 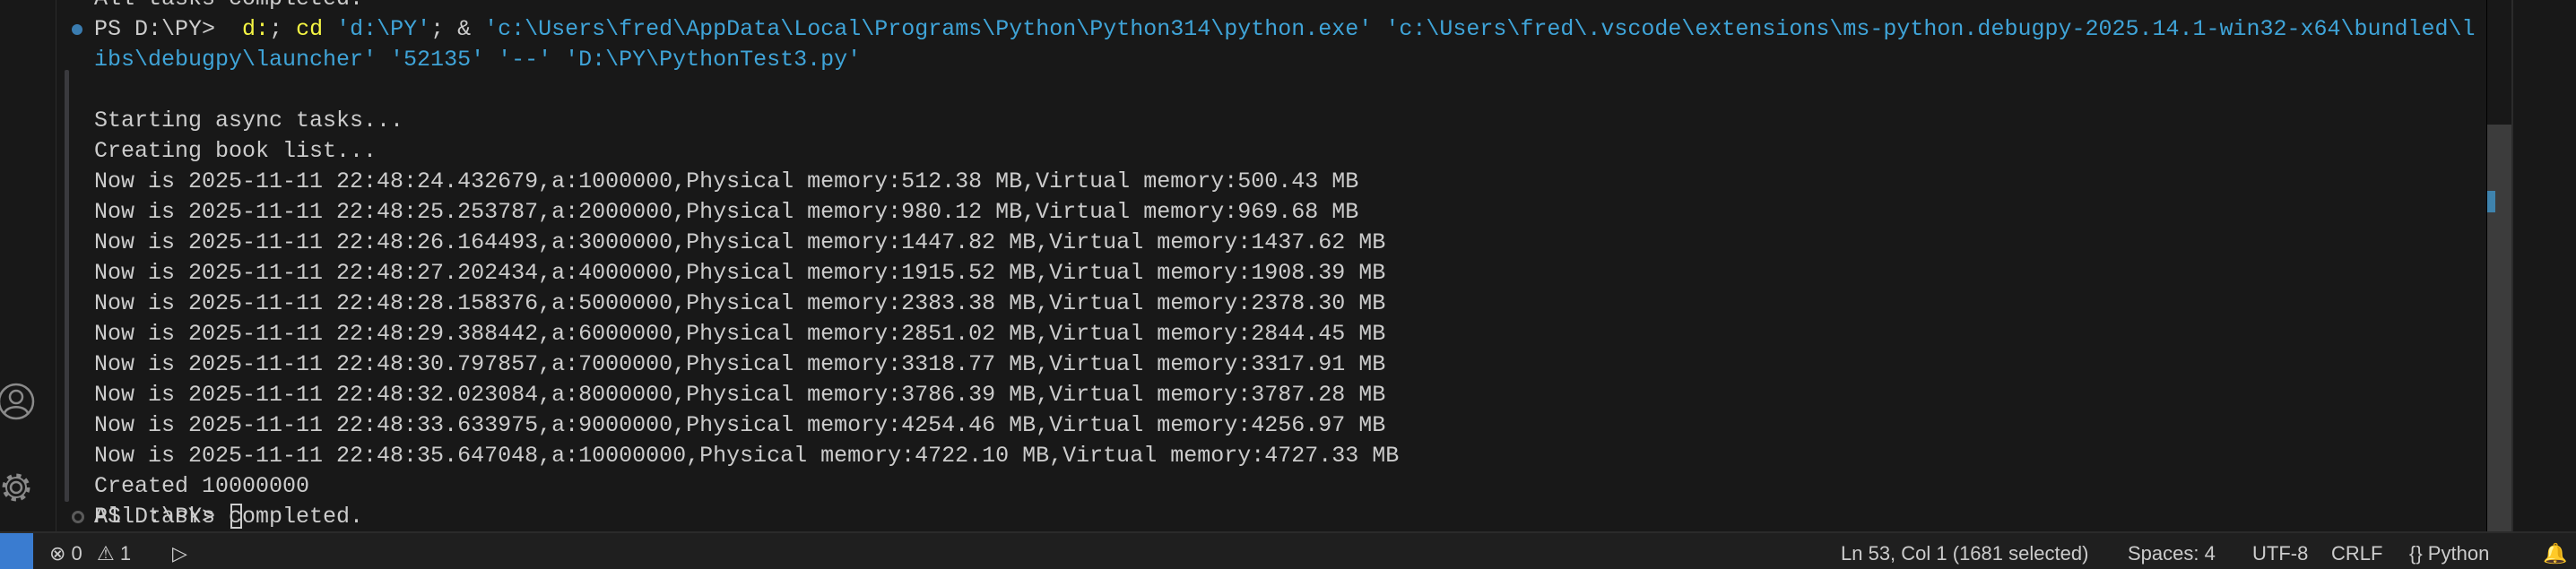 What do you see at coordinates (2499, 328) in the screenshot?
I see `terminal-scrollbar-thumb` at bounding box center [2499, 328].